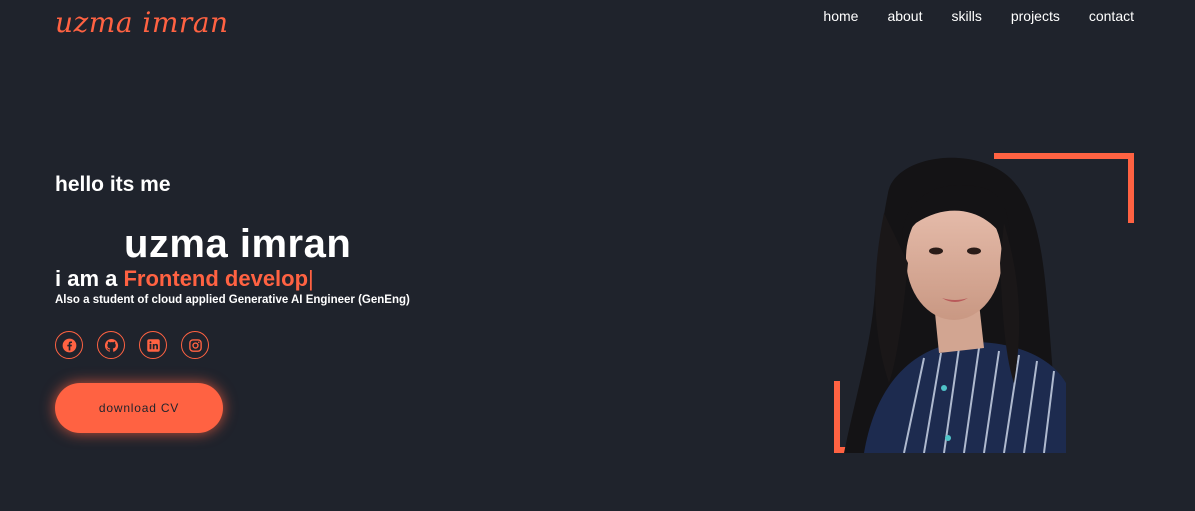 Image resolution: width=1195 pixels, height=511 pixels. I want to click on nav-about-link: about, so click(904, 16).